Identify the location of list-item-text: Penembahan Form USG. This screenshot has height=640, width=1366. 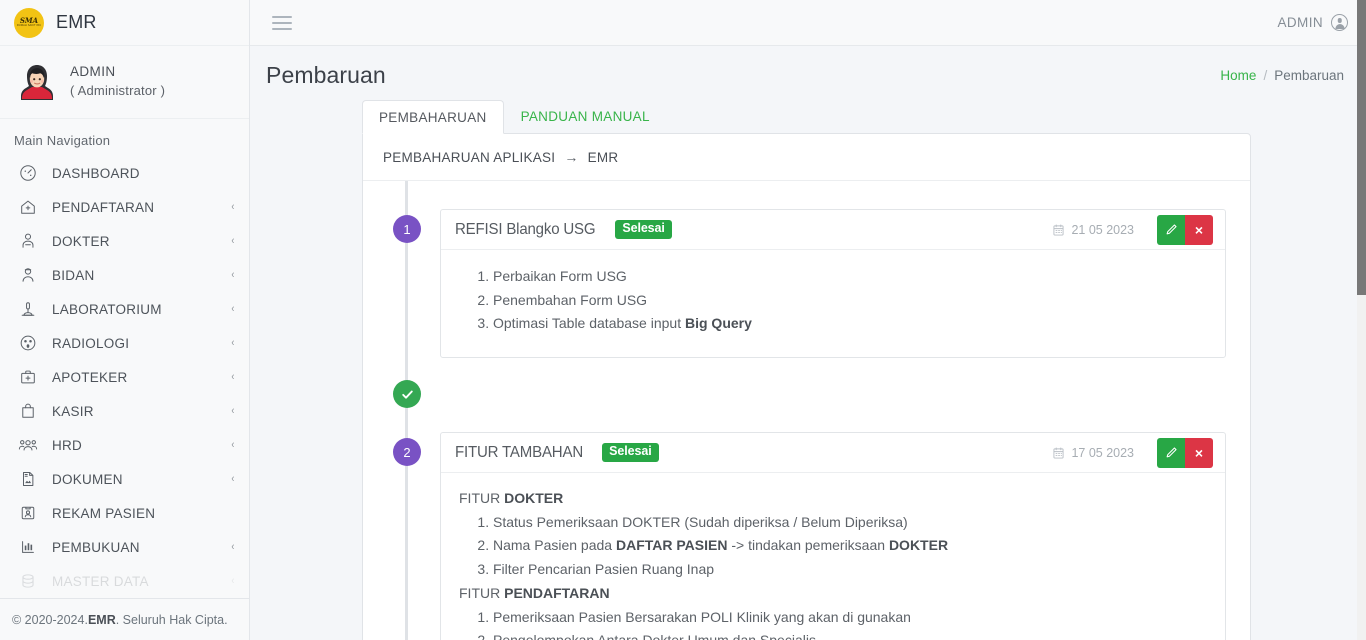
(570, 299).